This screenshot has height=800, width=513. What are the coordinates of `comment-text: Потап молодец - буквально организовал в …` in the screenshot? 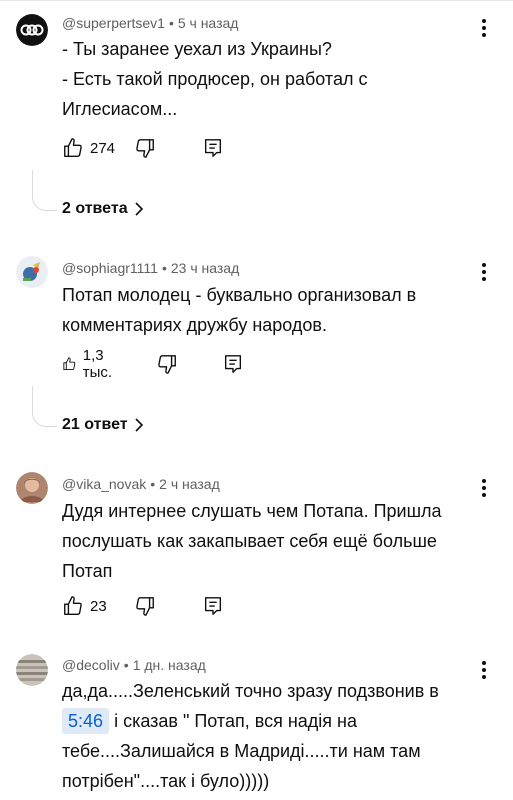 It's located at (264, 310).